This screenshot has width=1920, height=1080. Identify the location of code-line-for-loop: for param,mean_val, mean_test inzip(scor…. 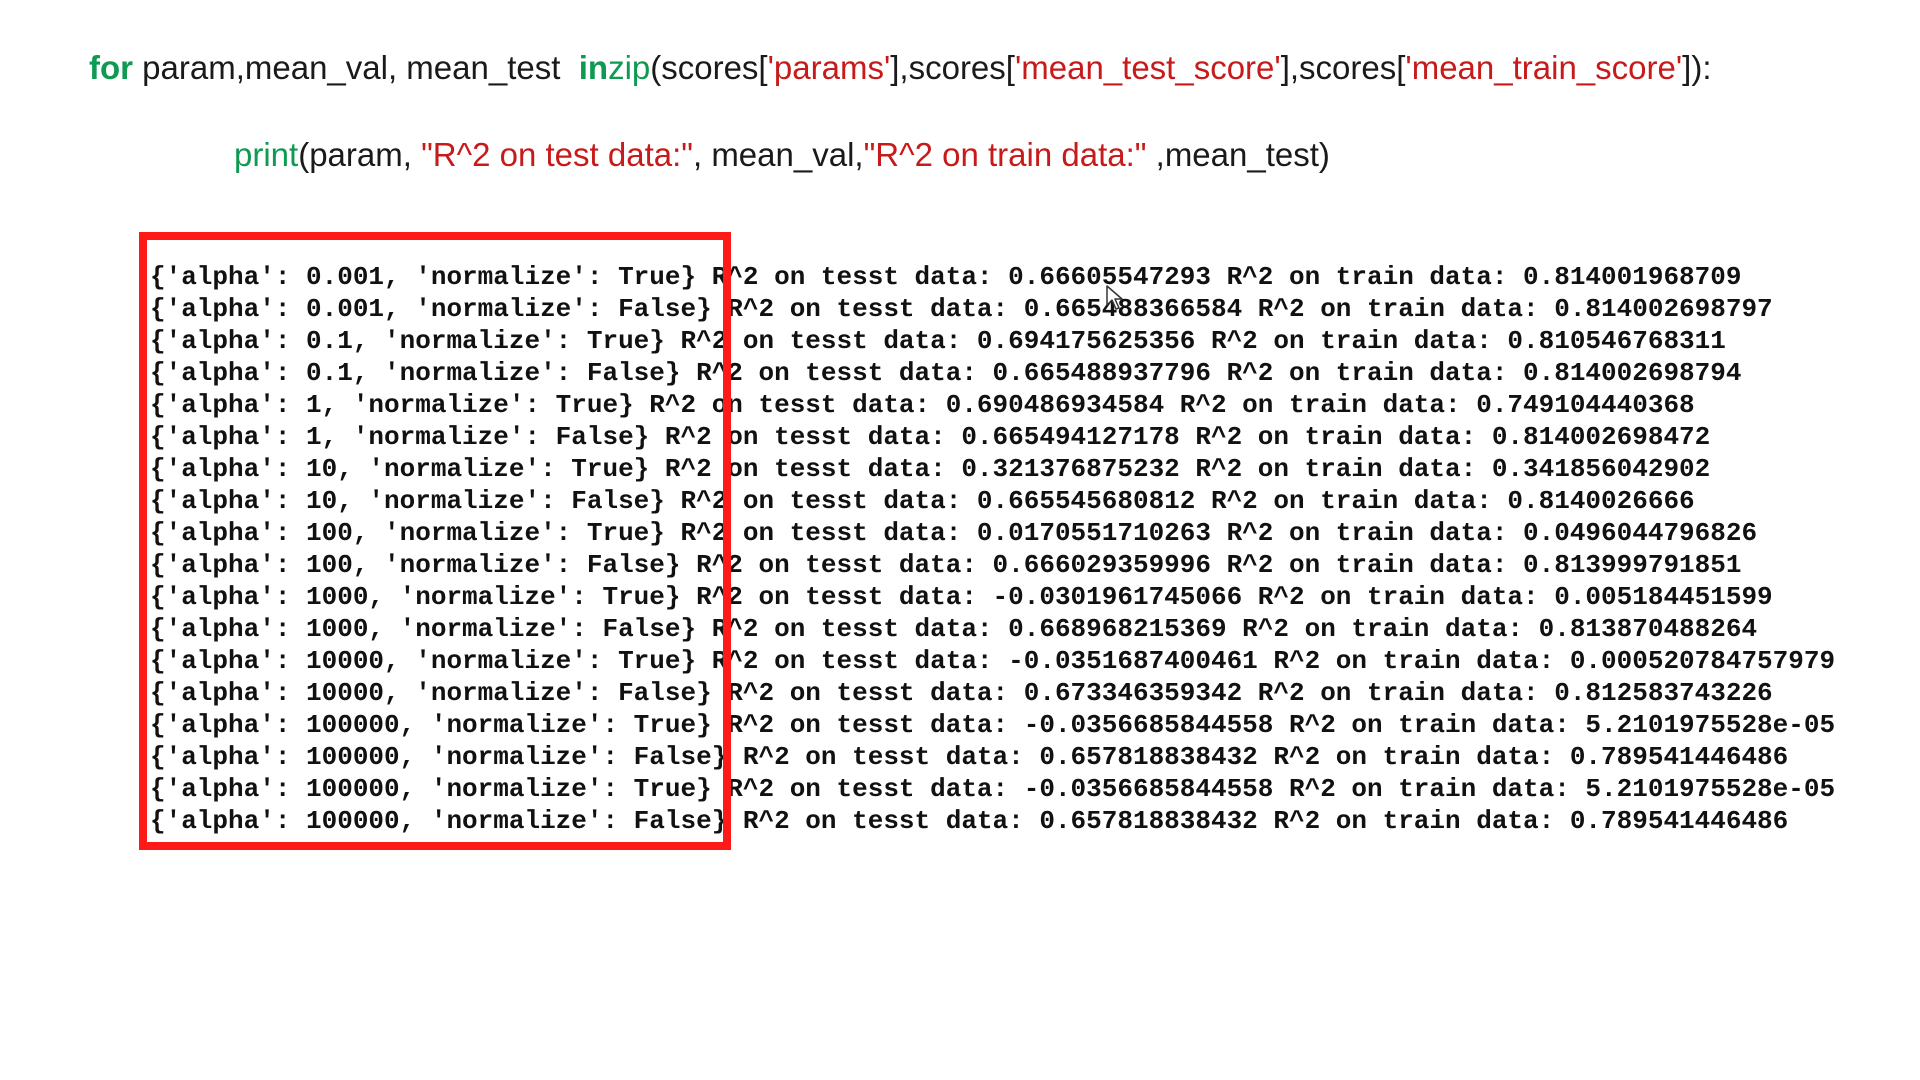
(900, 67).